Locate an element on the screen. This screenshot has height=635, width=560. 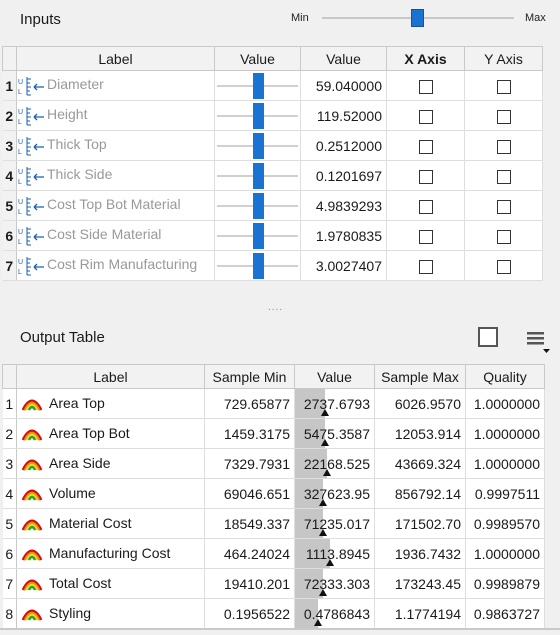
inputs-col-y-axis: Y Axis is located at coordinates (503, 58).